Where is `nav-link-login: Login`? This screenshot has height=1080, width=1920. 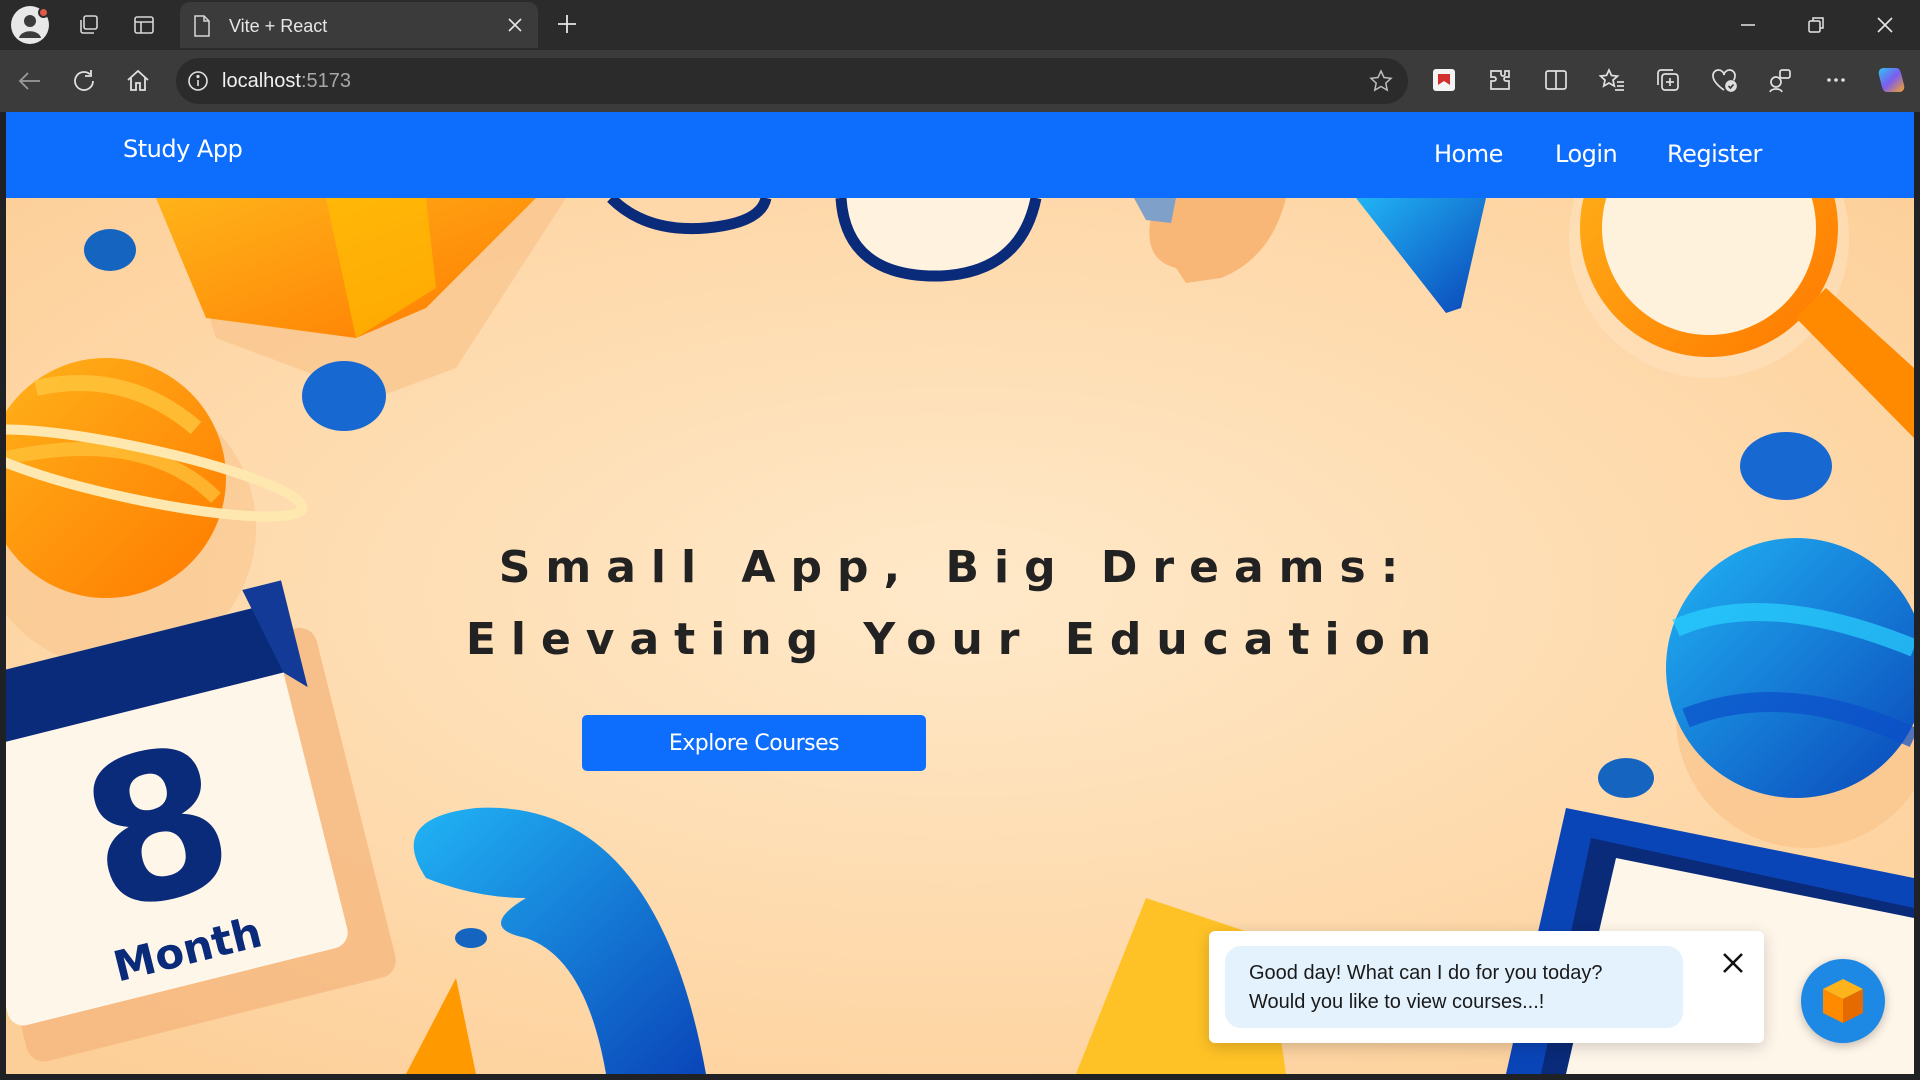
nav-link-login: Login is located at coordinates (1586, 154).